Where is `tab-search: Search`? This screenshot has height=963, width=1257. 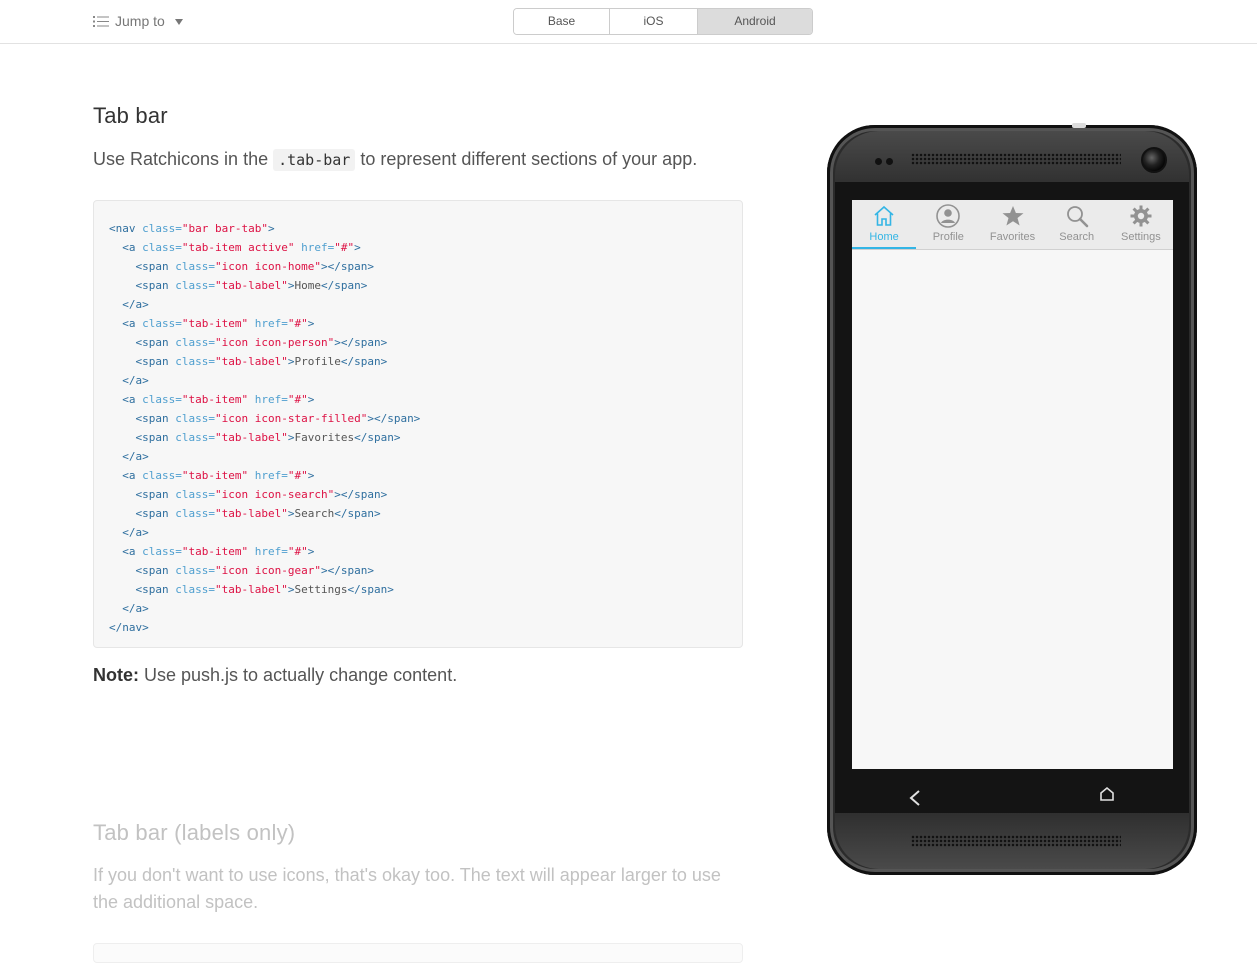 tab-search: Search is located at coordinates (1077, 224).